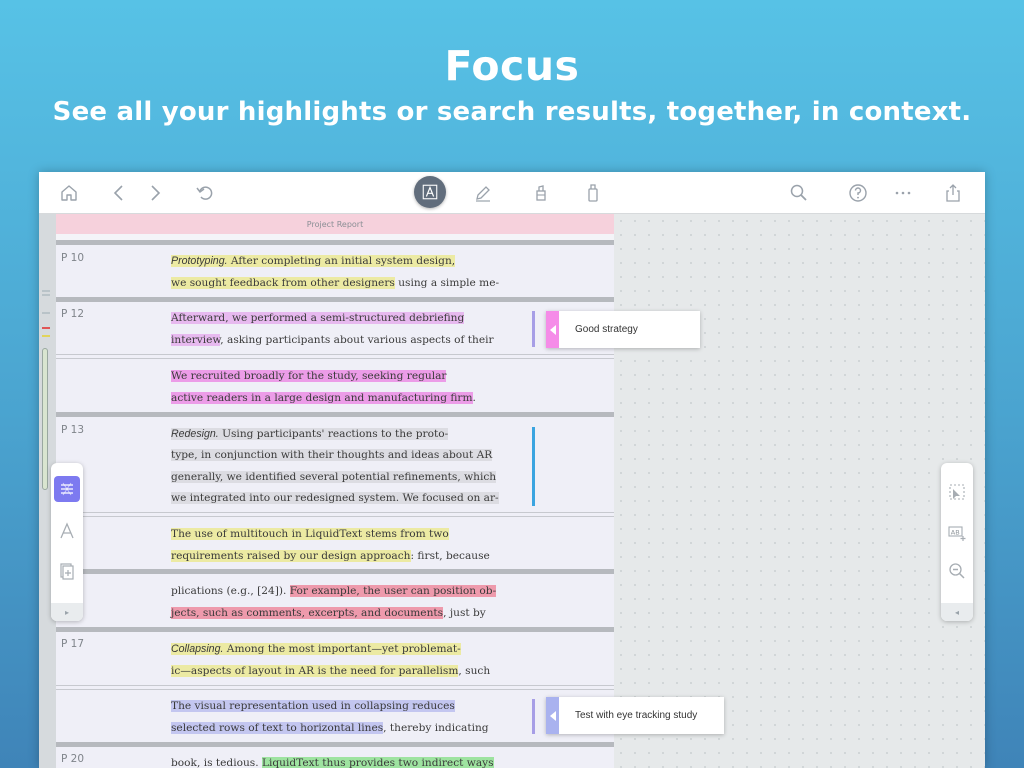  What do you see at coordinates (474, 671) in the screenshot?
I see `text-run: , such` at bounding box center [474, 671].